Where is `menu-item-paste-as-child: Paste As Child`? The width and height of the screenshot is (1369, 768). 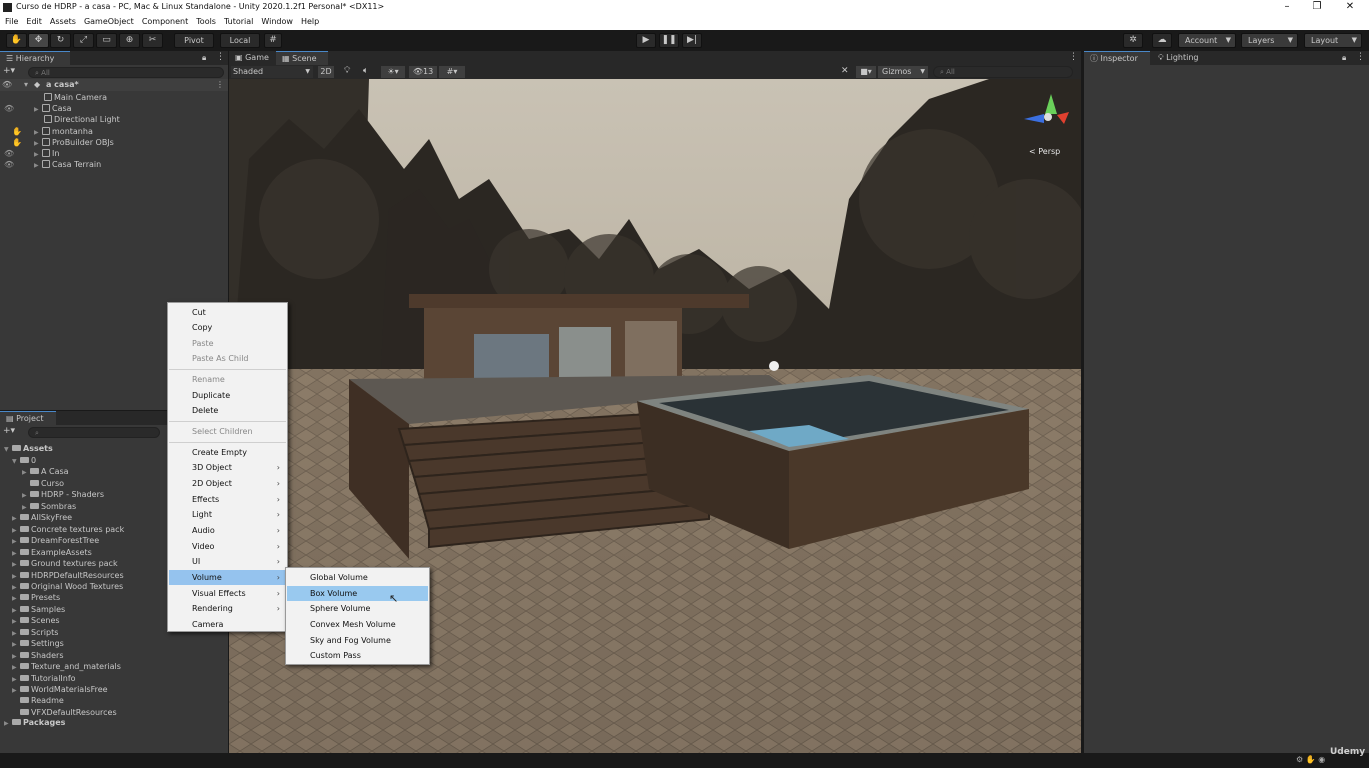
menu-item-paste-as-child: Paste As Child is located at coordinates (227, 358).